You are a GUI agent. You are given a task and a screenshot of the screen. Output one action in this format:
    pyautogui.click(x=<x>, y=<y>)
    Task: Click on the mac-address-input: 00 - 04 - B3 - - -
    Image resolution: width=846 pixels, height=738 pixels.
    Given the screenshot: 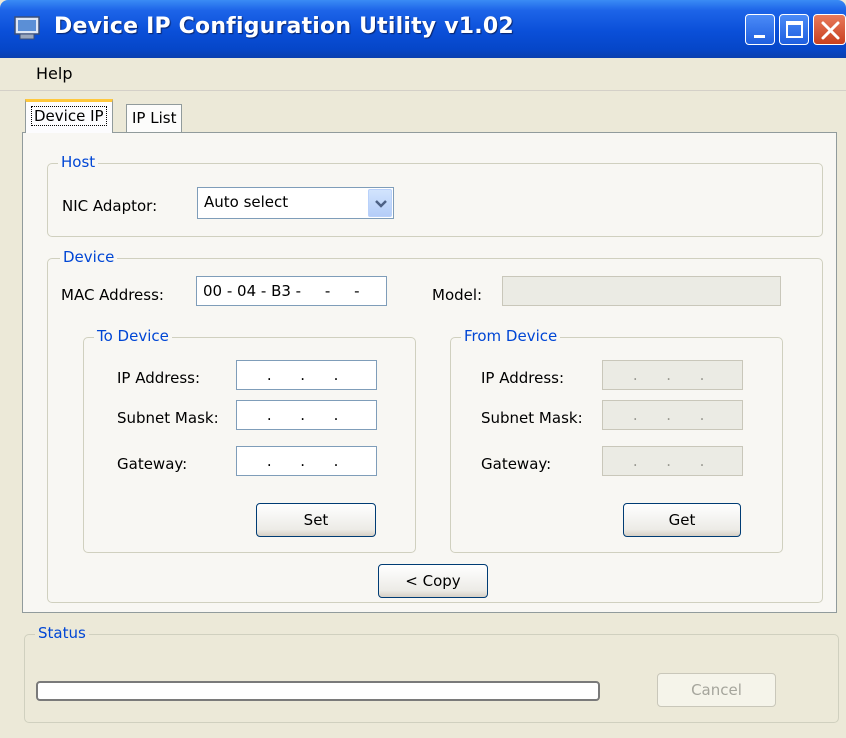 What is the action you would take?
    pyautogui.click(x=291, y=291)
    